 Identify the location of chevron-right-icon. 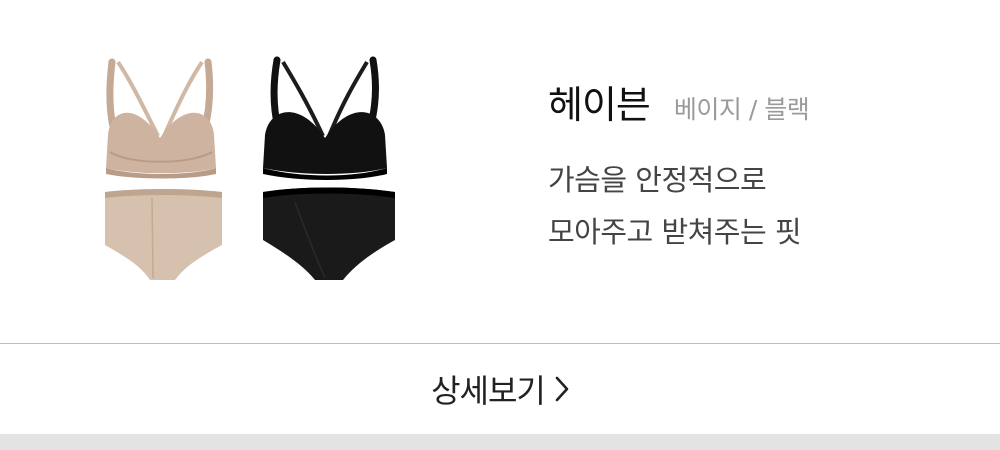
(562, 389).